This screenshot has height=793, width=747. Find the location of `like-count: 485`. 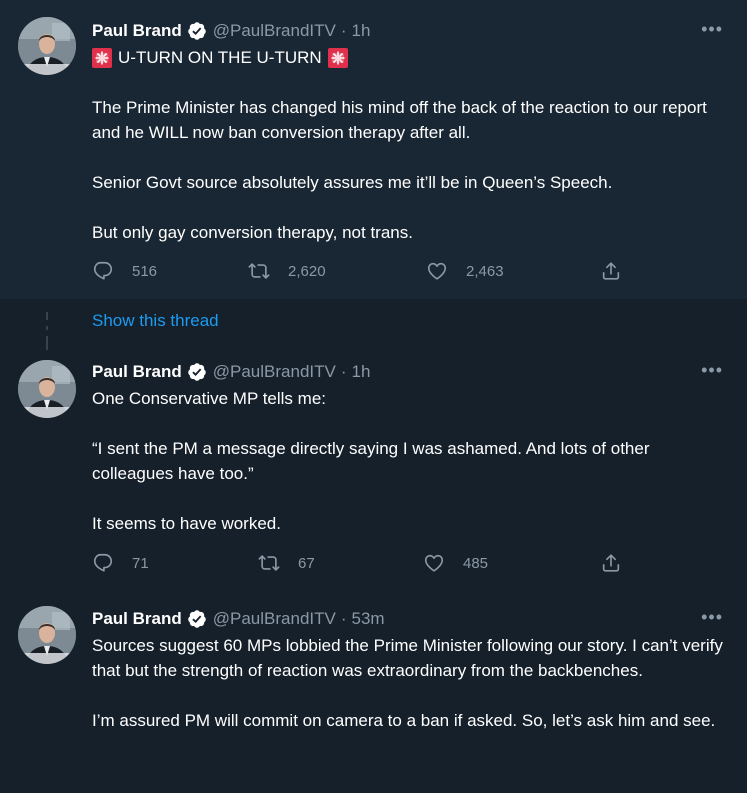

like-count: 485 is located at coordinates (476, 563).